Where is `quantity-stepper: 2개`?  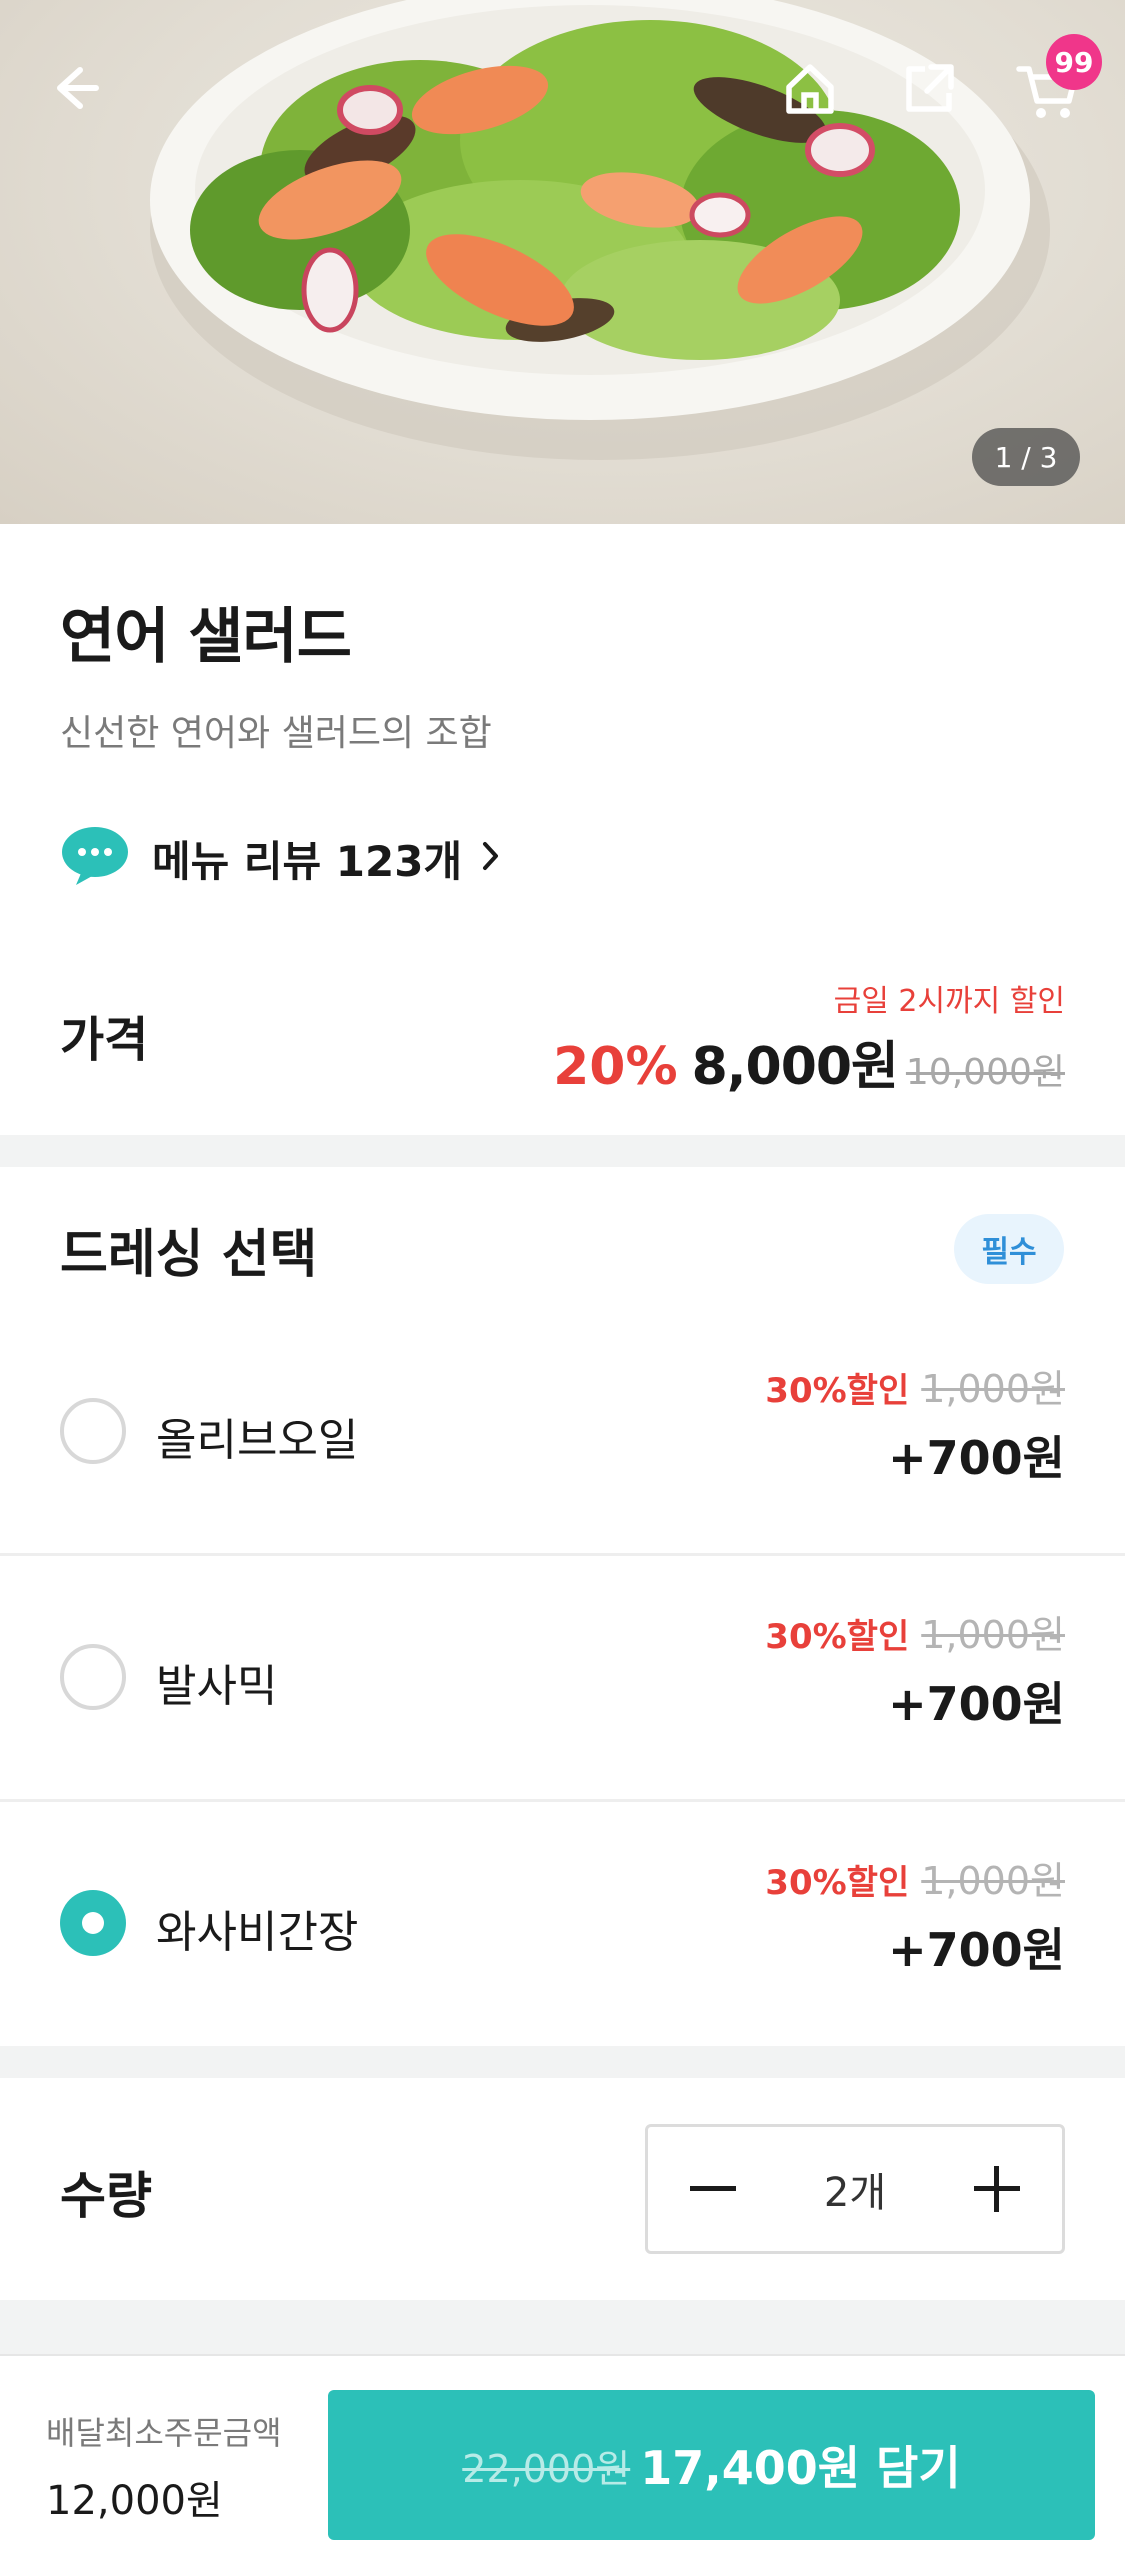 quantity-stepper: 2개 is located at coordinates (855, 2189).